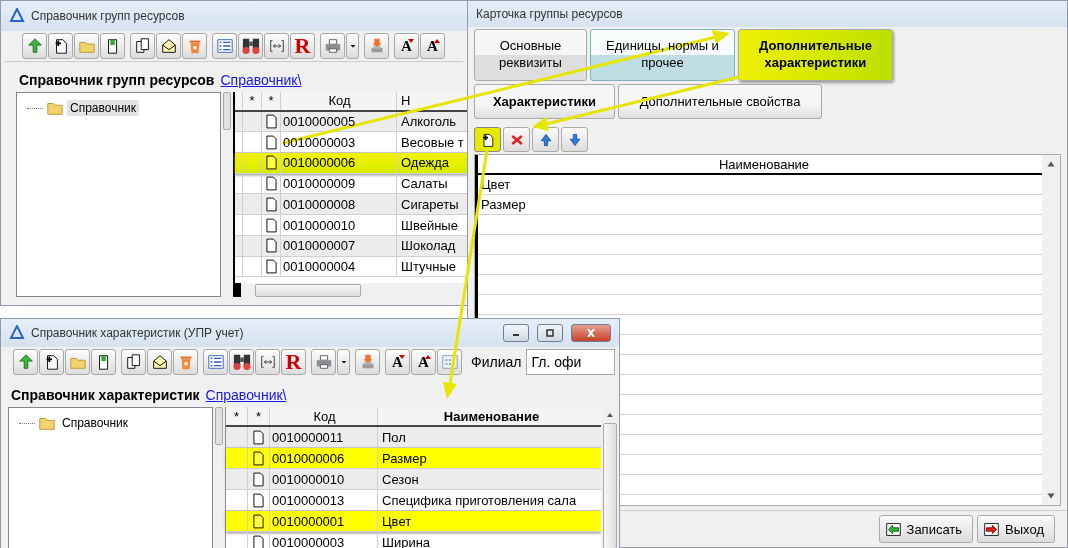 Image resolution: width=1068 pixels, height=548 pixels. What do you see at coordinates (544, 101) in the screenshot?
I see `tab: Характеристики` at bounding box center [544, 101].